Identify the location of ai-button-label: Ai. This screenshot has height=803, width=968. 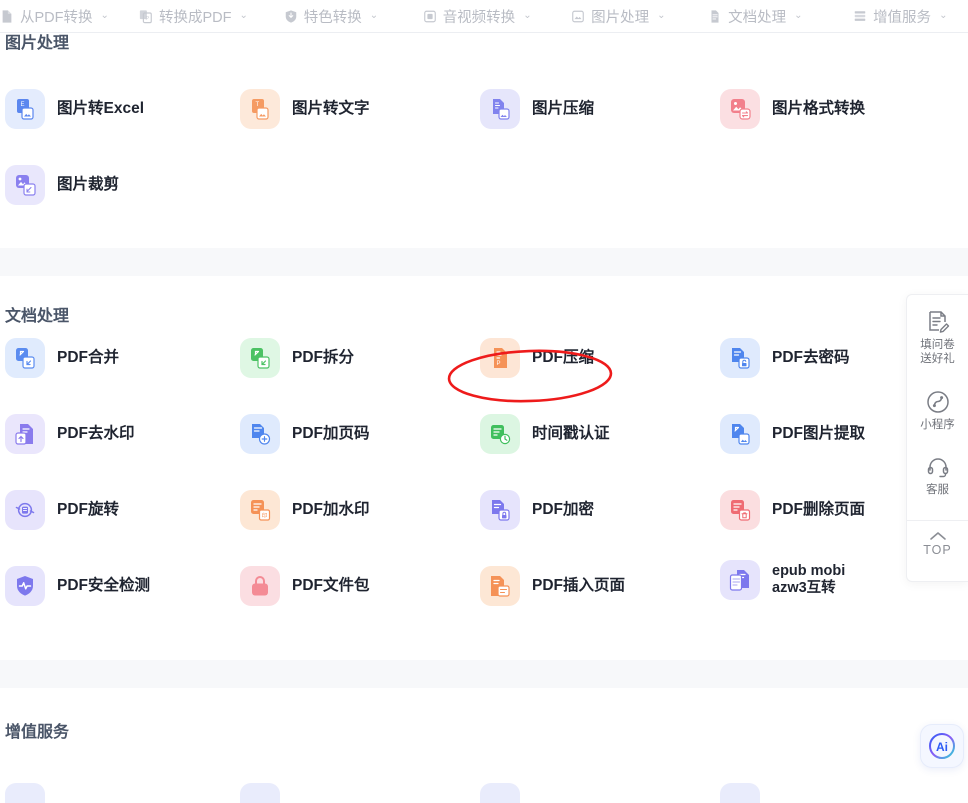
(942, 747).